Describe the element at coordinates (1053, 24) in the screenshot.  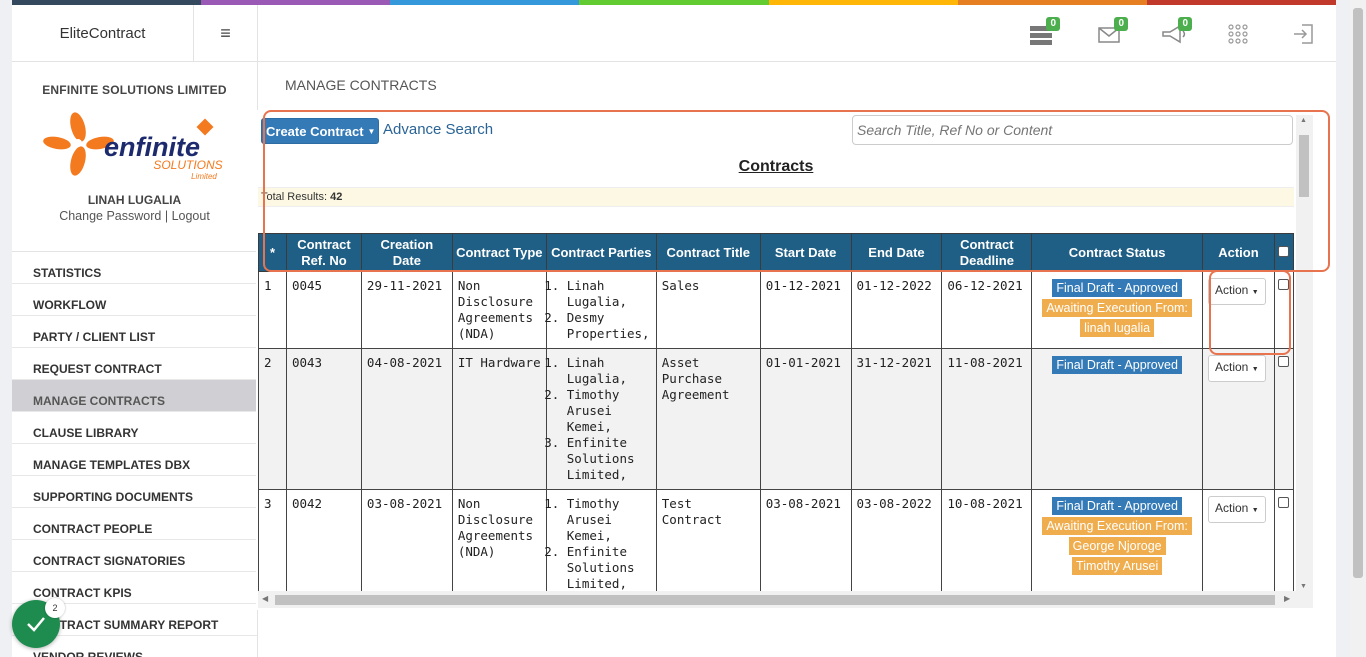
I see `server-badge: 0` at that location.